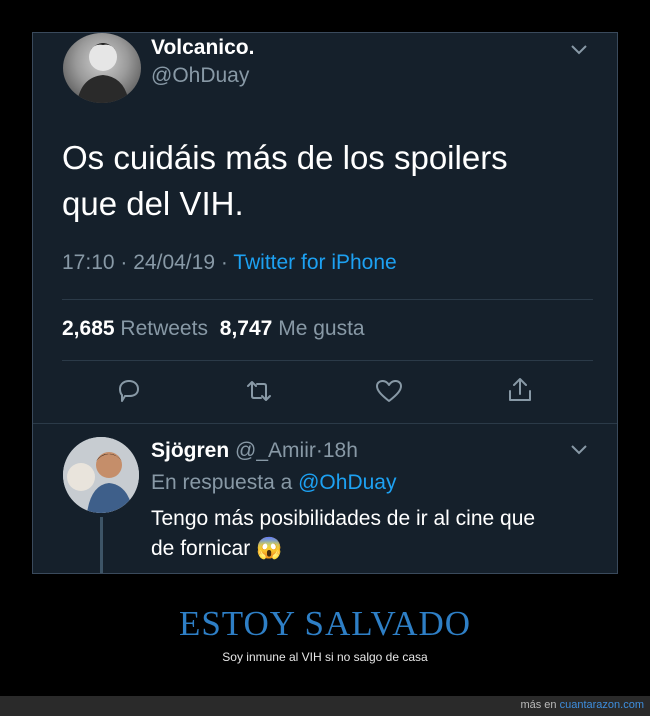  I want to click on like-heart-icon, so click(389, 391).